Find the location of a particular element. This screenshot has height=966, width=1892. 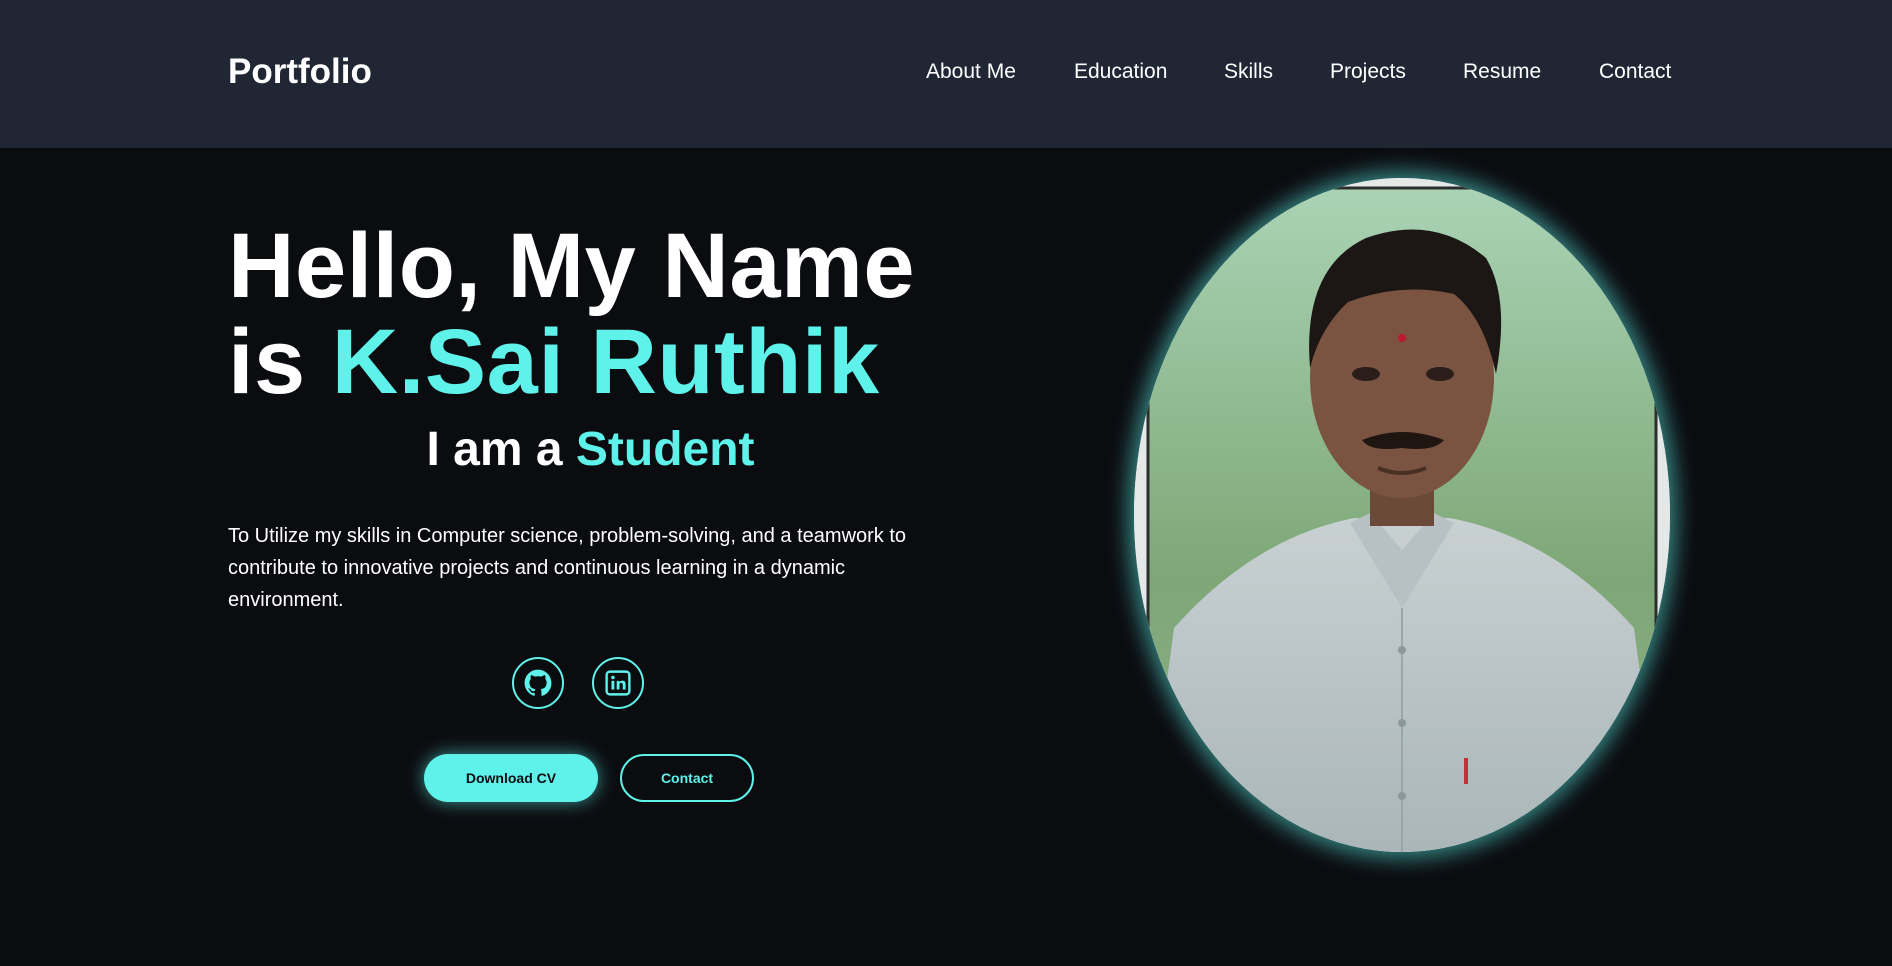

nav-item-education: Education is located at coordinates (1120, 72).